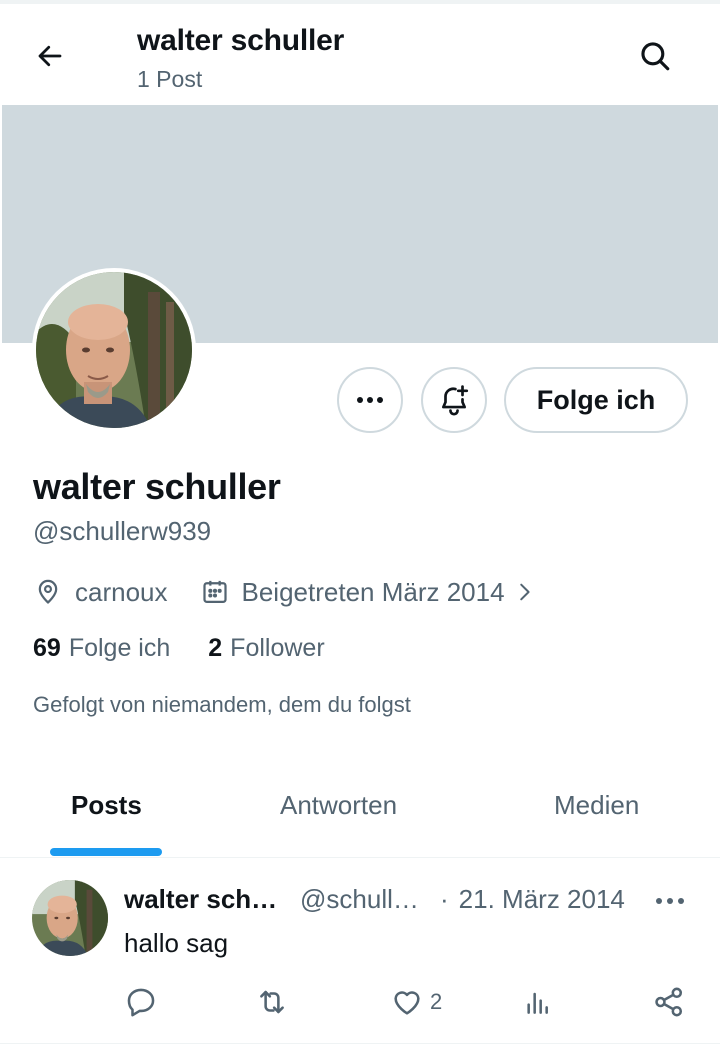 Image resolution: width=720 pixels, height=1048 pixels. What do you see at coordinates (222, 704) in the screenshot?
I see `followed-by-text: Gefolgt von niemandem, dem du folgst` at bounding box center [222, 704].